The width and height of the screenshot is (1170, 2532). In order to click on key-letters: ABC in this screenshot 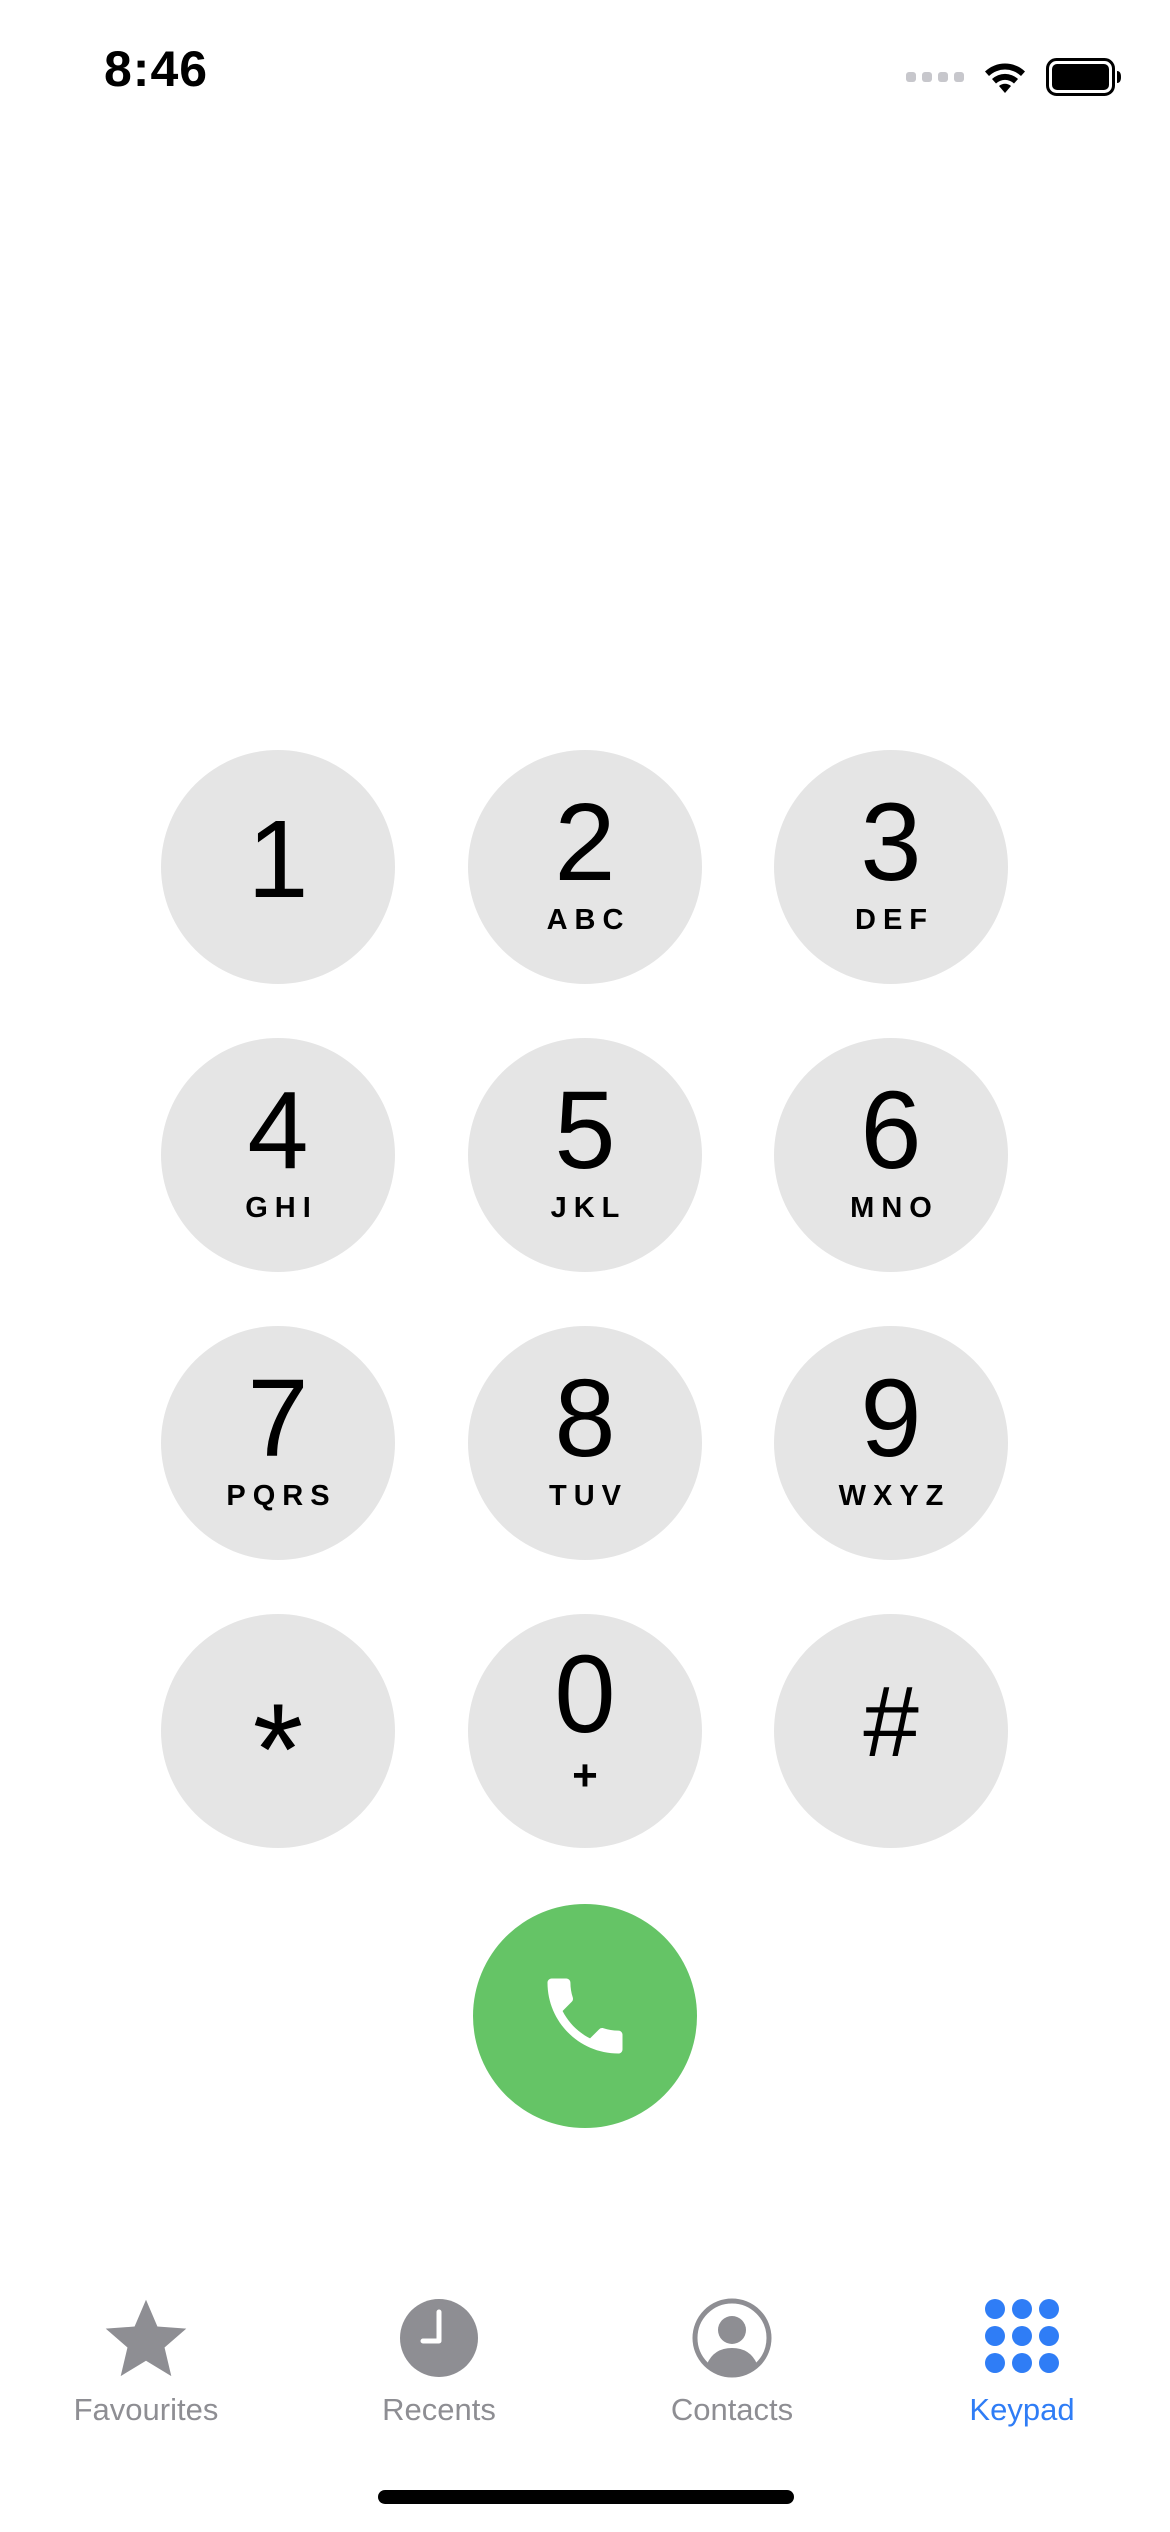, I will do `click(588, 920)`.